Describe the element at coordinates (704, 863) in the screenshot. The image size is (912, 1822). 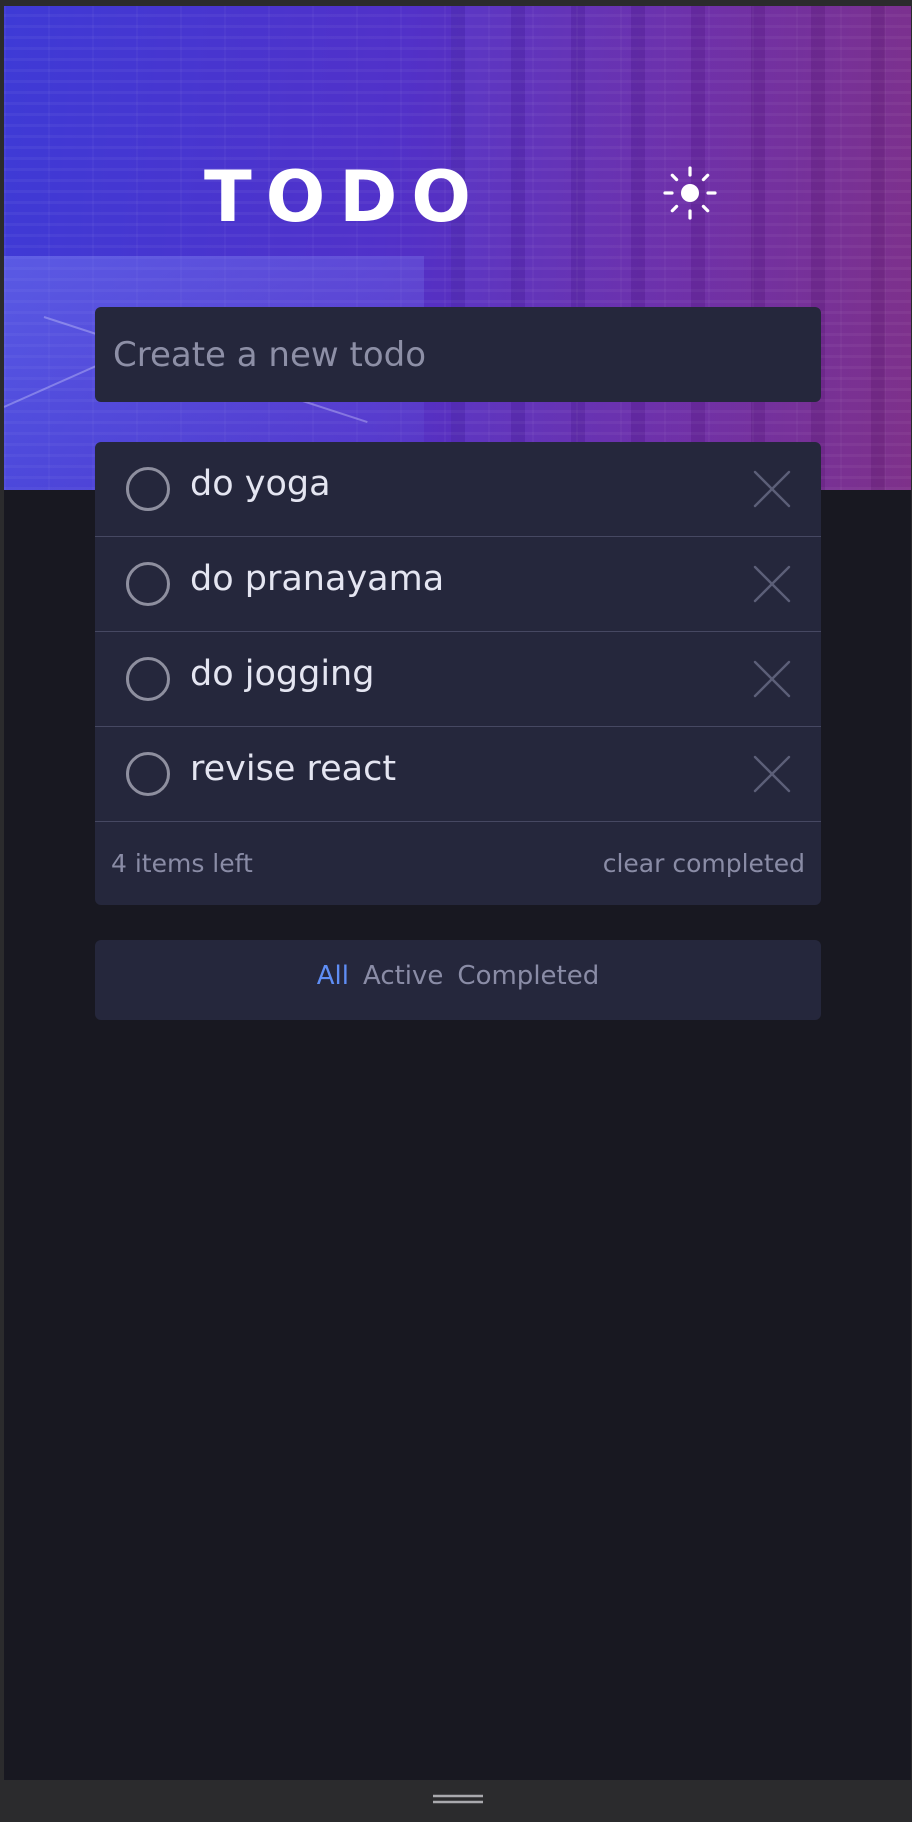
I see `clear-completed-button: clear completed` at that location.